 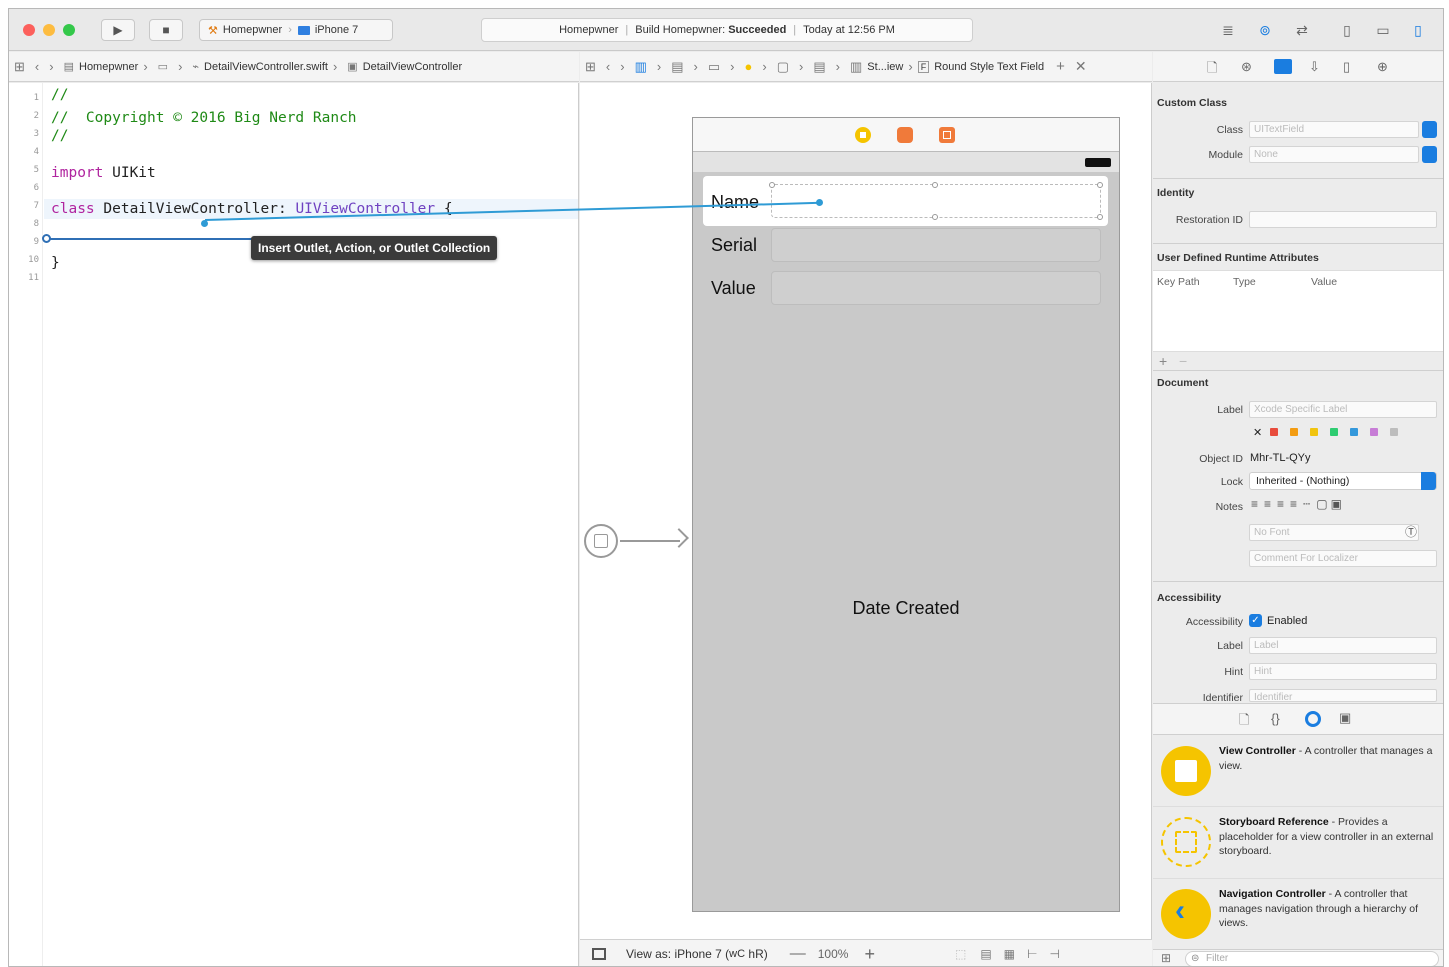 What do you see at coordinates (1298, 504) in the screenshot?
I see `notes-alignment-controls: ≡≡≡≡┄▢▣` at bounding box center [1298, 504].